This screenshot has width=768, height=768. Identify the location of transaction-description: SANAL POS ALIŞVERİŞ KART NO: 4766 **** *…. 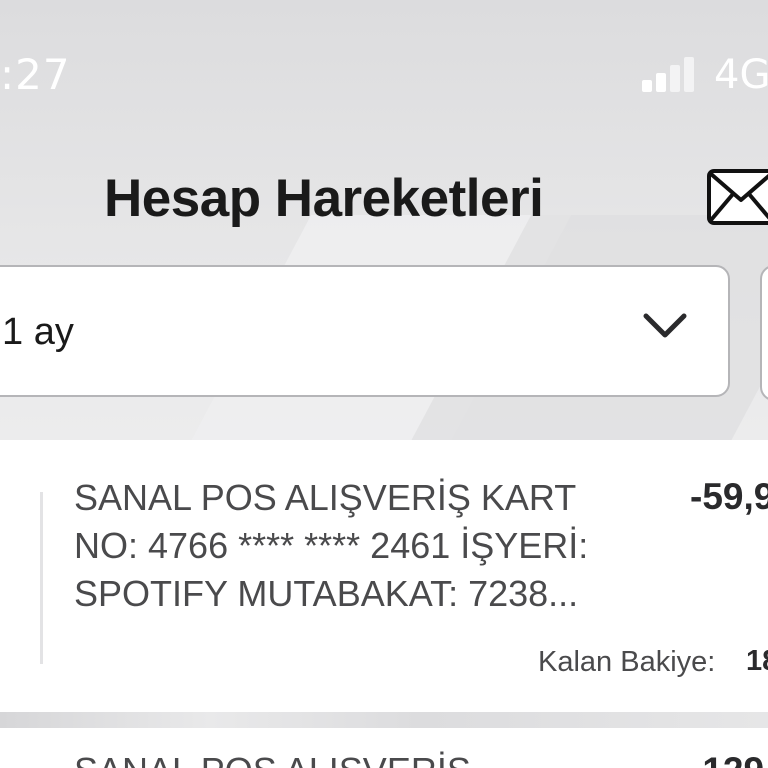
(374, 546).